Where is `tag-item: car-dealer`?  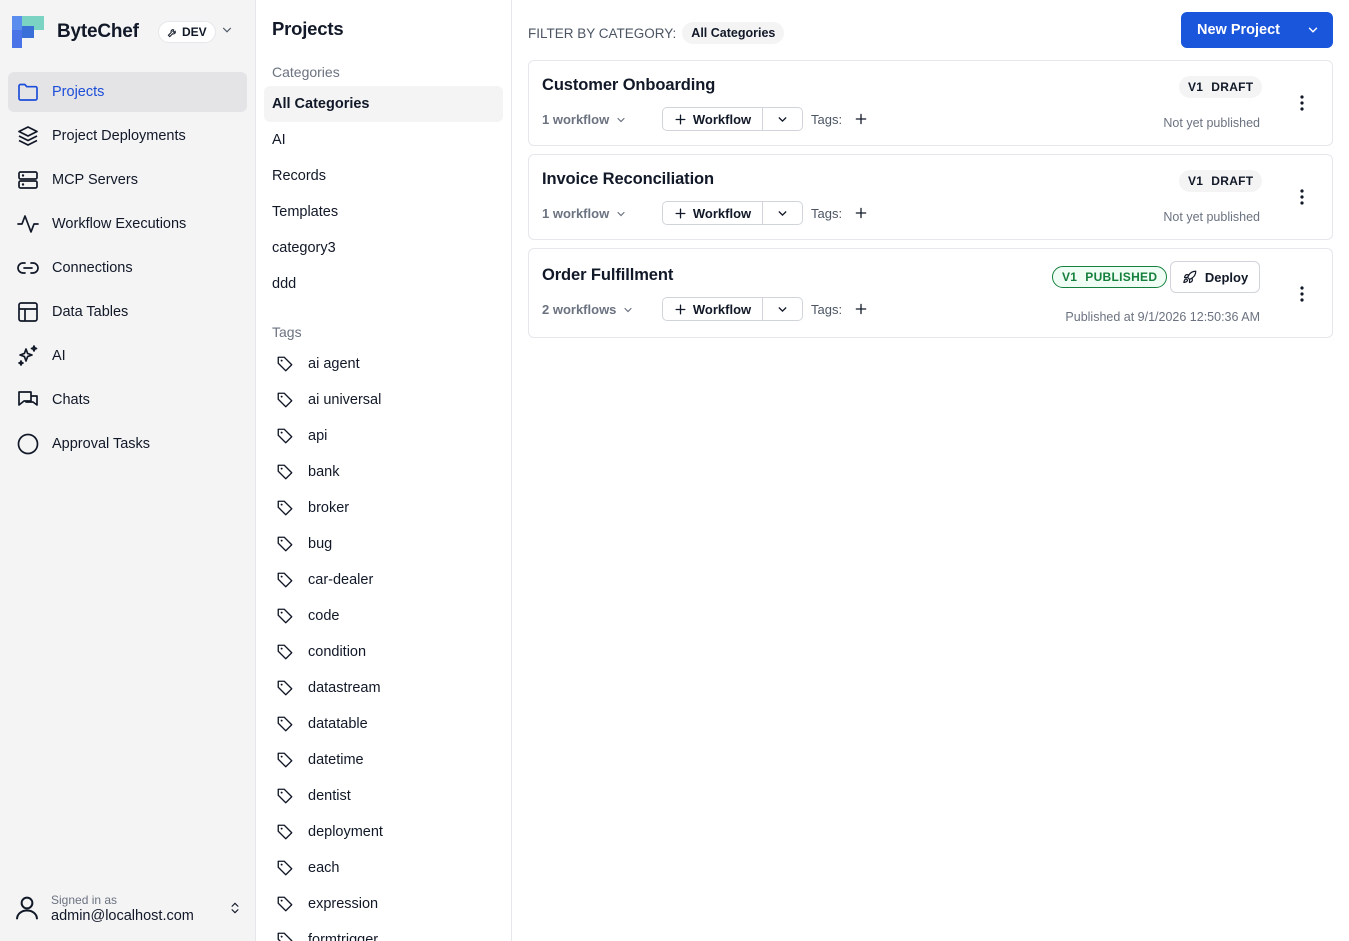
tag-item: car-dealer is located at coordinates (383, 580).